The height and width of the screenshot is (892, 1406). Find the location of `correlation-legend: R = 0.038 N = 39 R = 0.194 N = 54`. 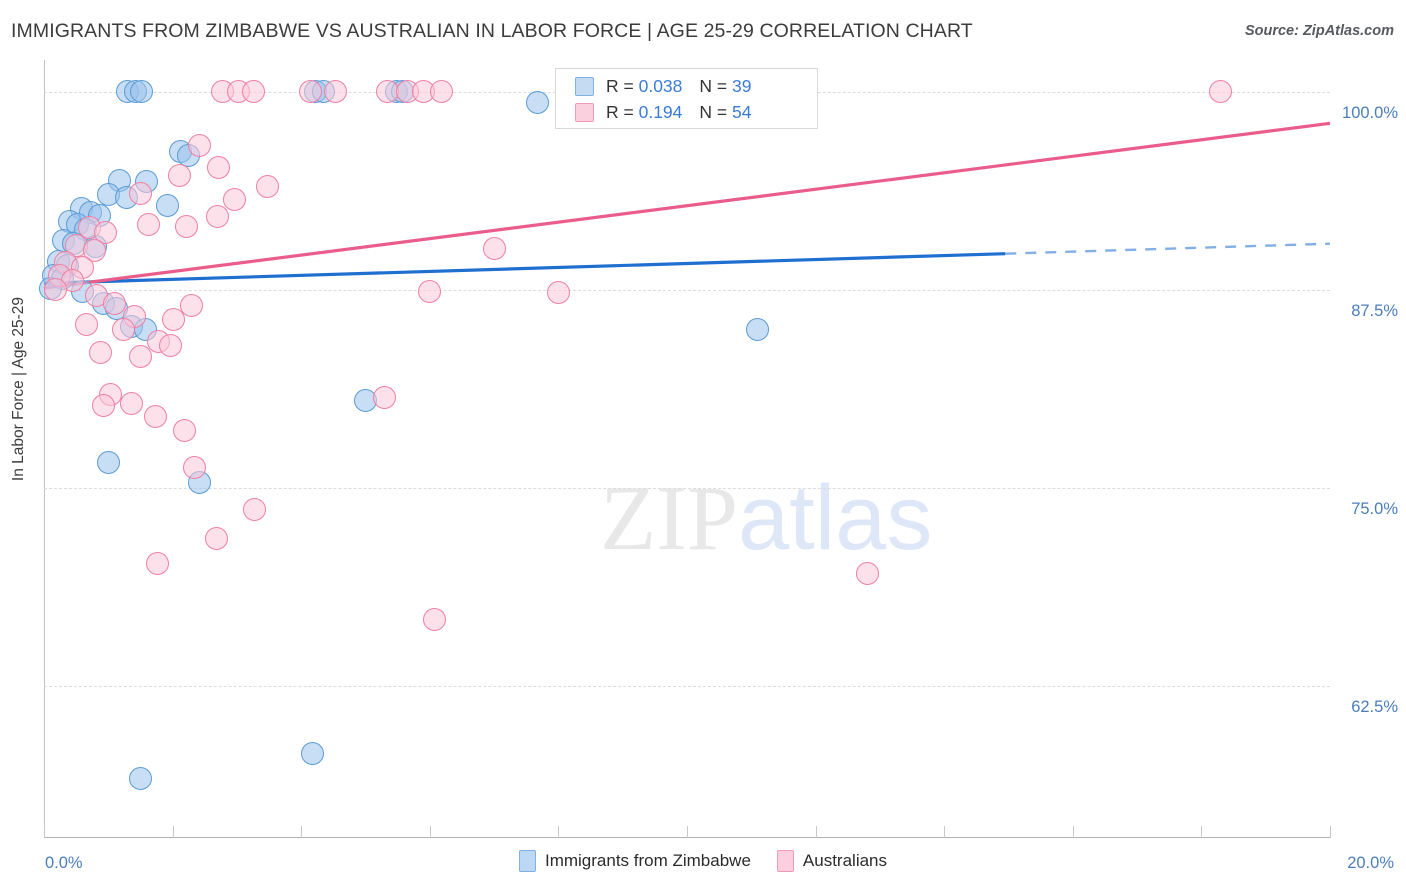

correlation-legend: R = 0.038 N = 39 R = 0.194 N = 54 is located at coordinates (686, 98).